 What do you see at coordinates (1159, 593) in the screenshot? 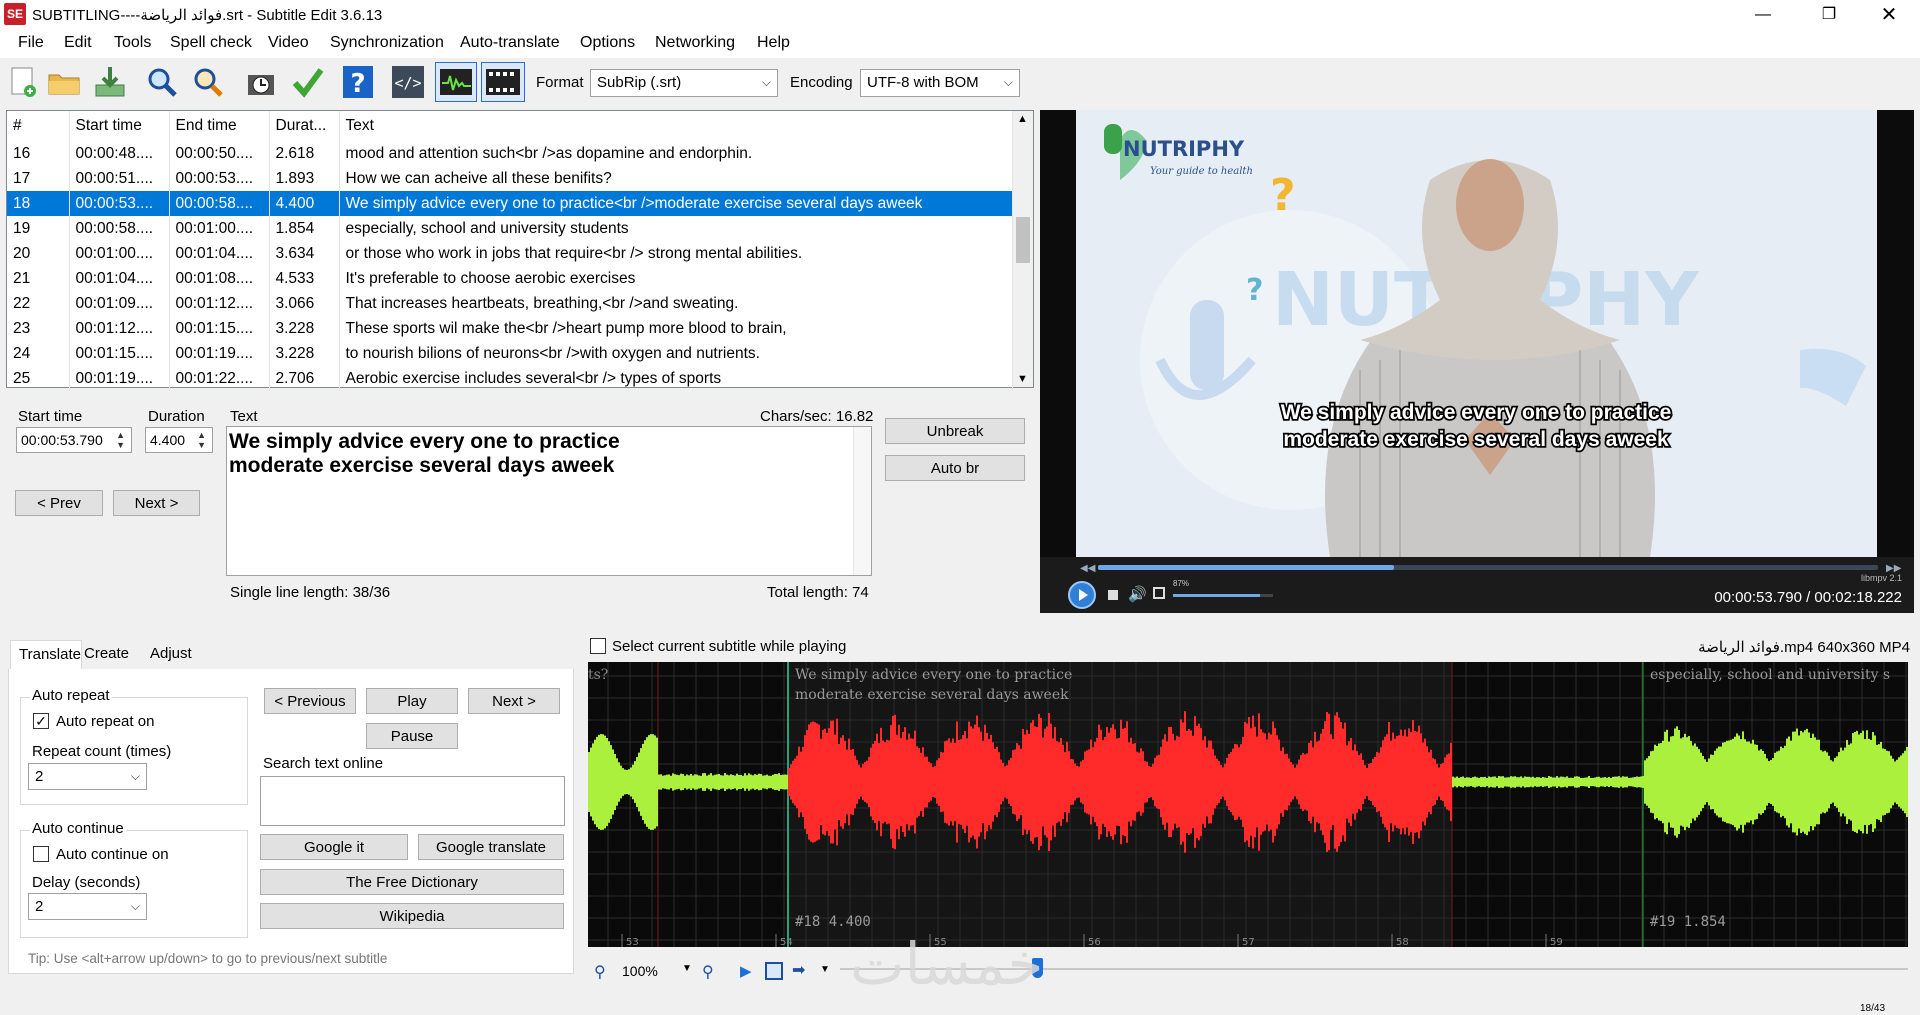
I see `fullscreen-icon` at bounding box center [1159, 593].